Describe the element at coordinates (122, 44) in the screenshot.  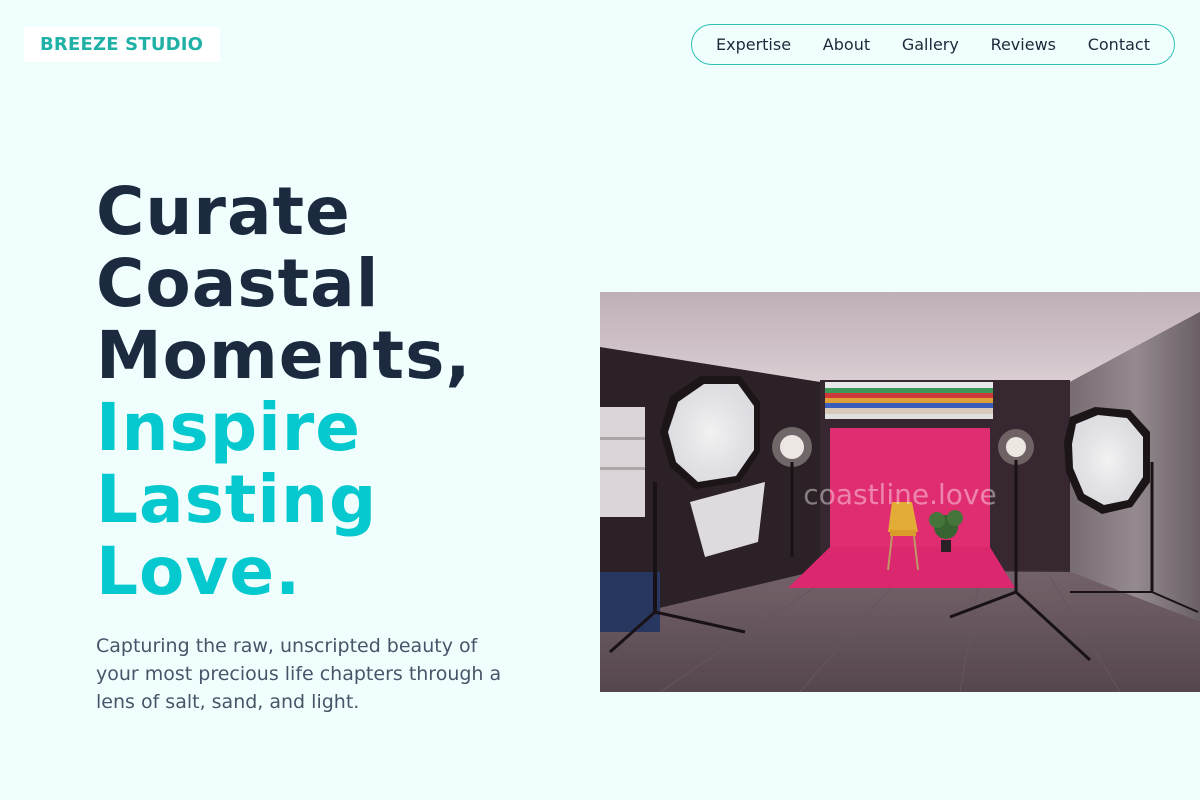
I see `brand-logo: BREEZE STUDIO` at that location.